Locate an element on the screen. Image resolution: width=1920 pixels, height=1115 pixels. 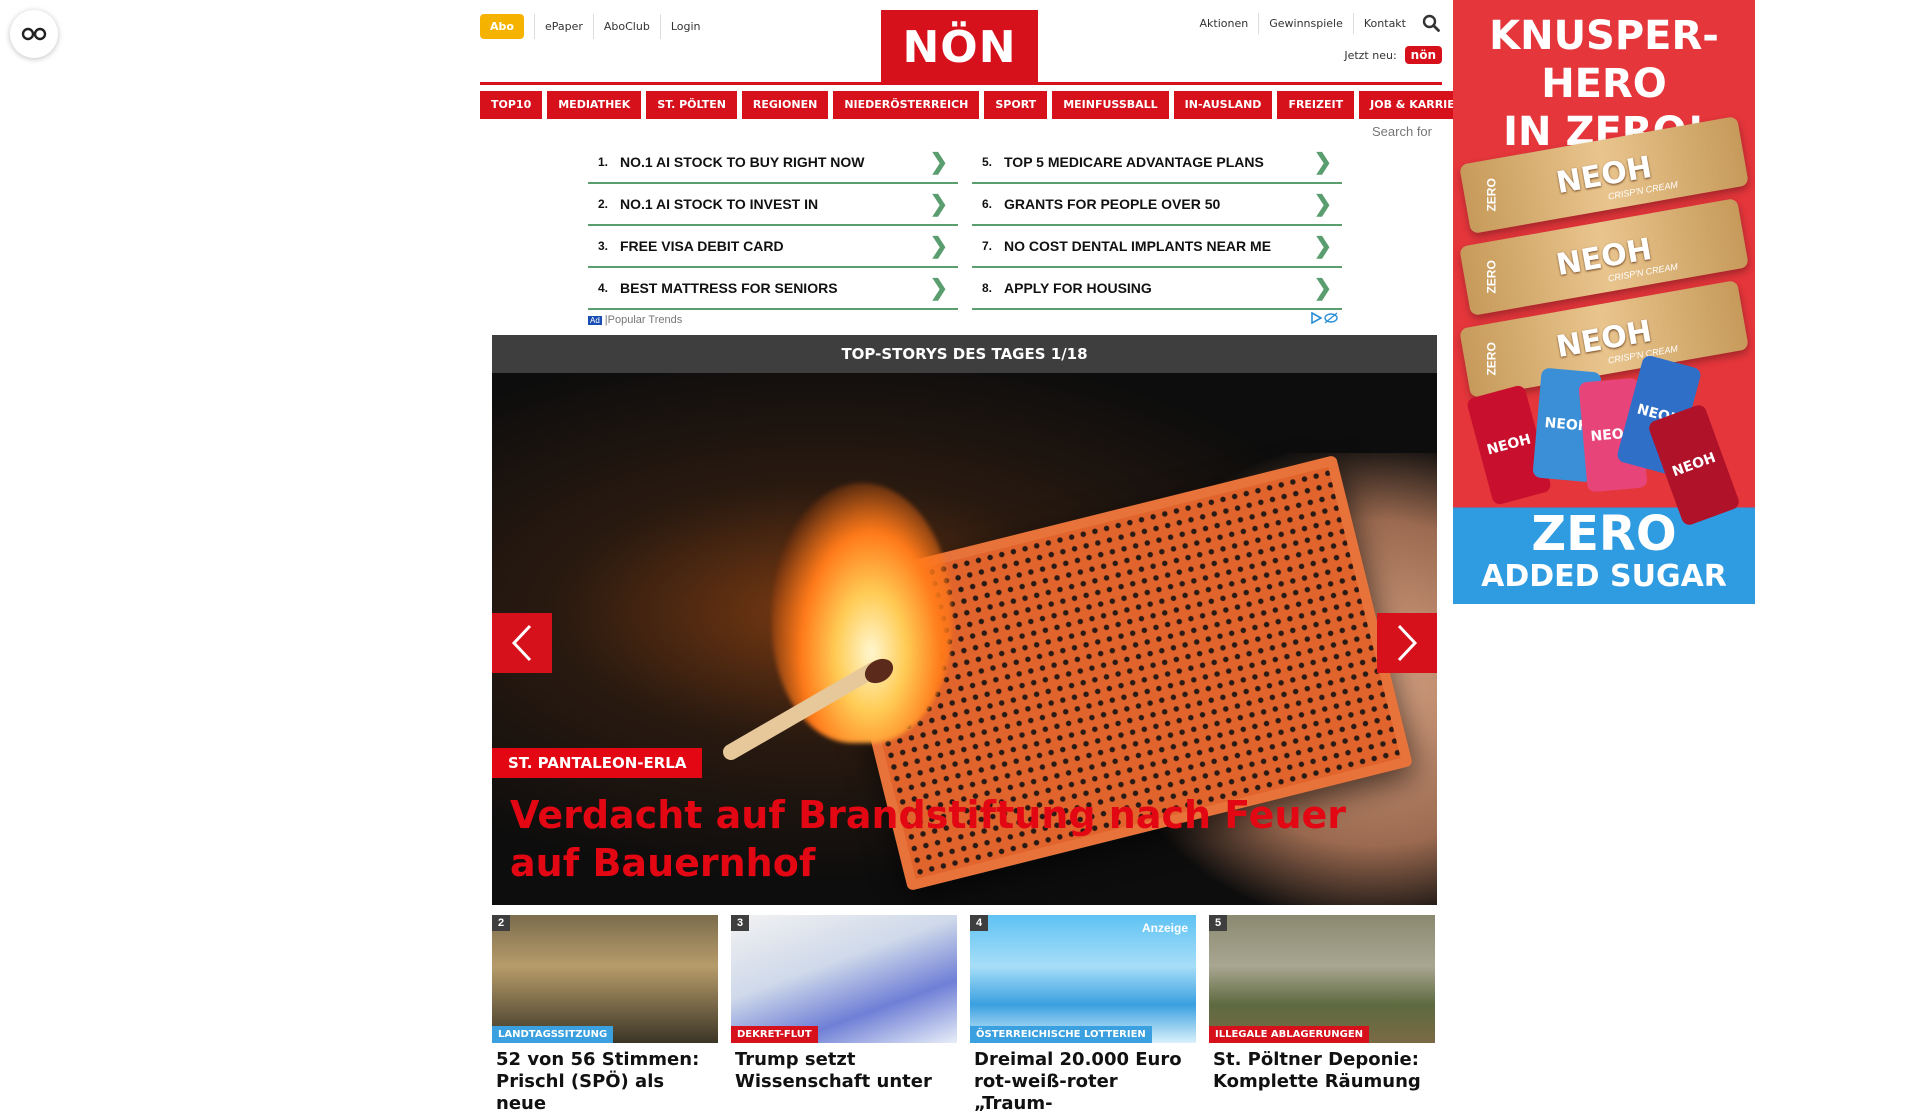
story-card-number: 3 is located at coordinates (740, 923).